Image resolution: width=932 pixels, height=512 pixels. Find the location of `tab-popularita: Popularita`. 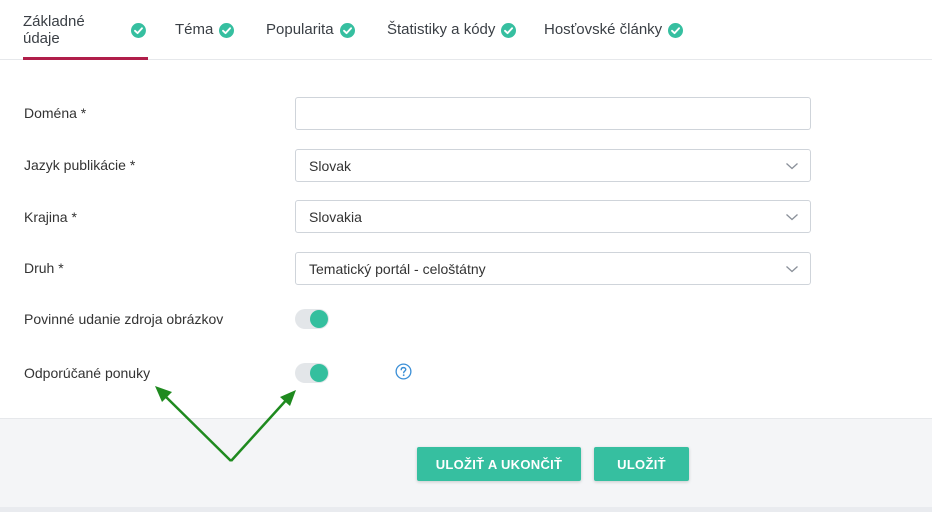

tab-popularita: Popularita is located at coordinates (310, 29).